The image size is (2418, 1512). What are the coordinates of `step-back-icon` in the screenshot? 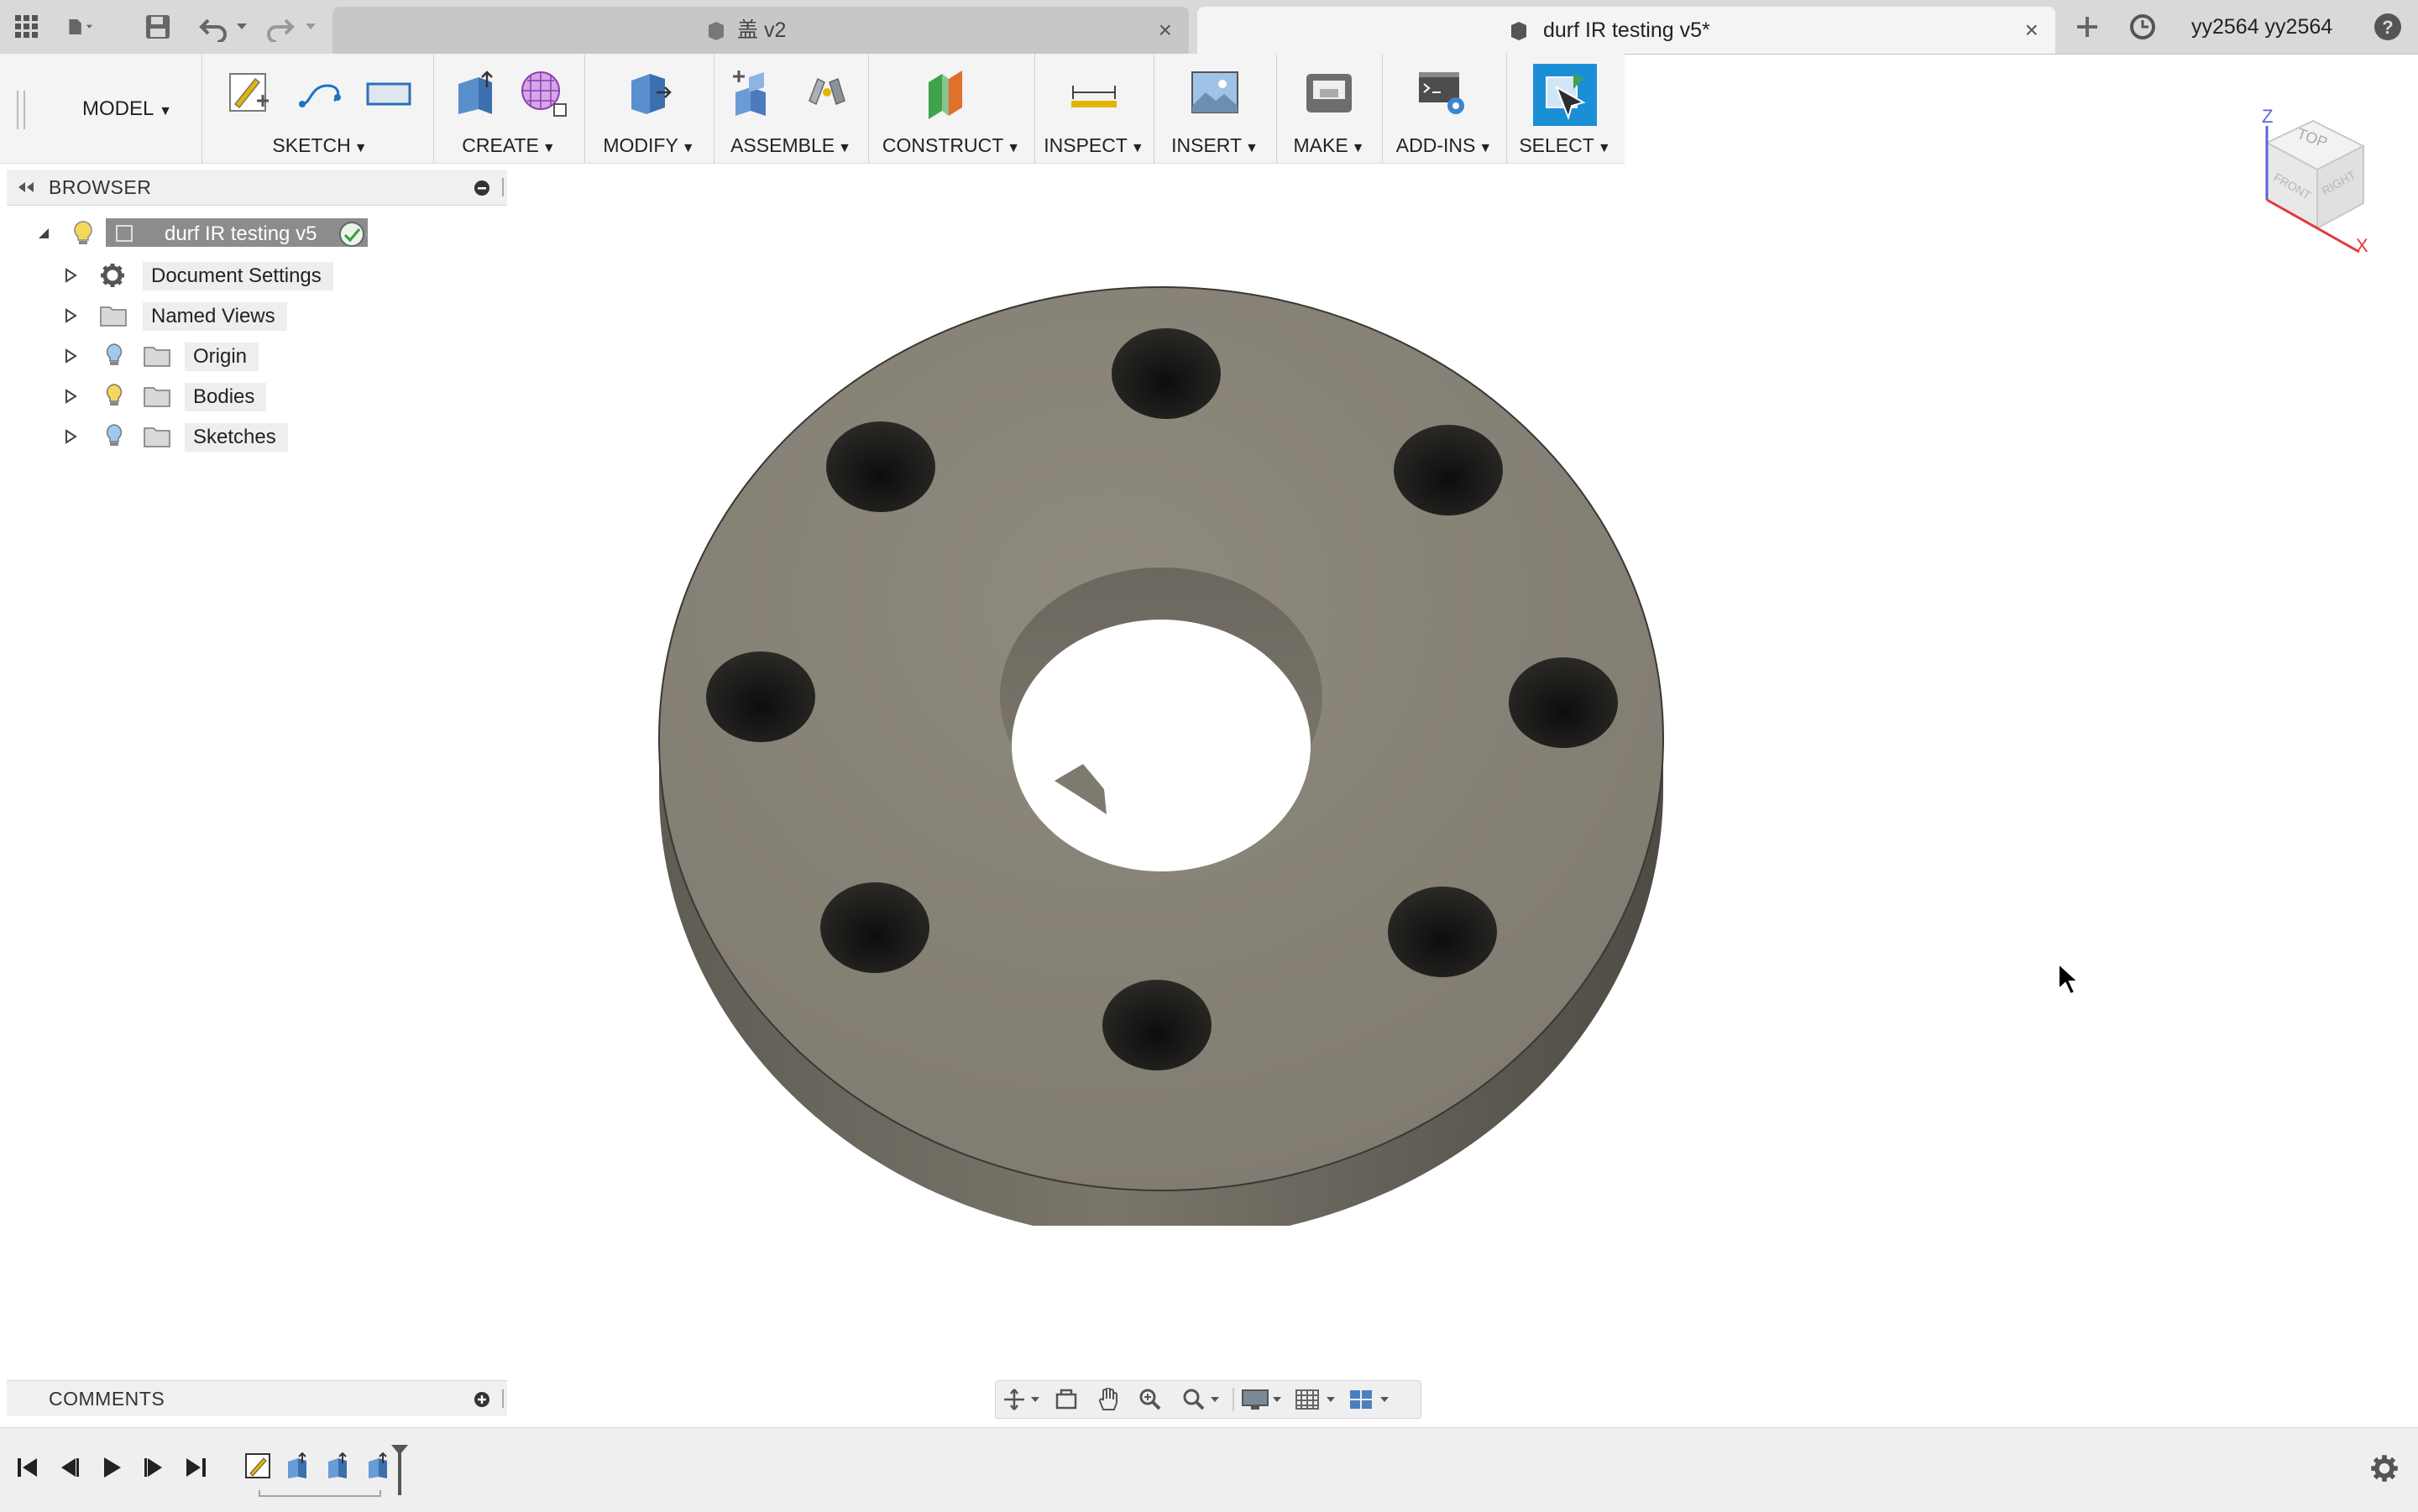 It's located at (69, 1467).